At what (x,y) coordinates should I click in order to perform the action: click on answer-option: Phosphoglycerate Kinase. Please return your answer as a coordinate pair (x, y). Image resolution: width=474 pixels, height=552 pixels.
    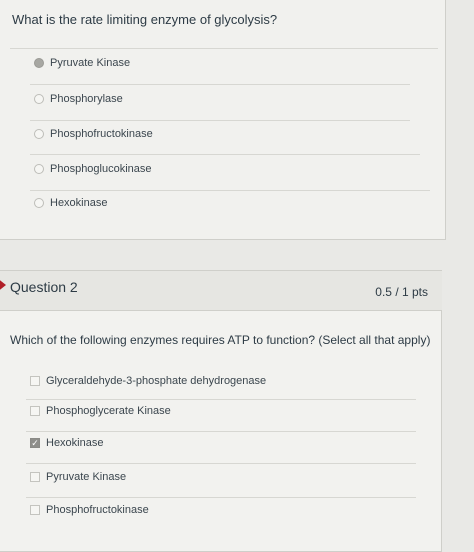
    Looking at the image, I should click on (100, 411).